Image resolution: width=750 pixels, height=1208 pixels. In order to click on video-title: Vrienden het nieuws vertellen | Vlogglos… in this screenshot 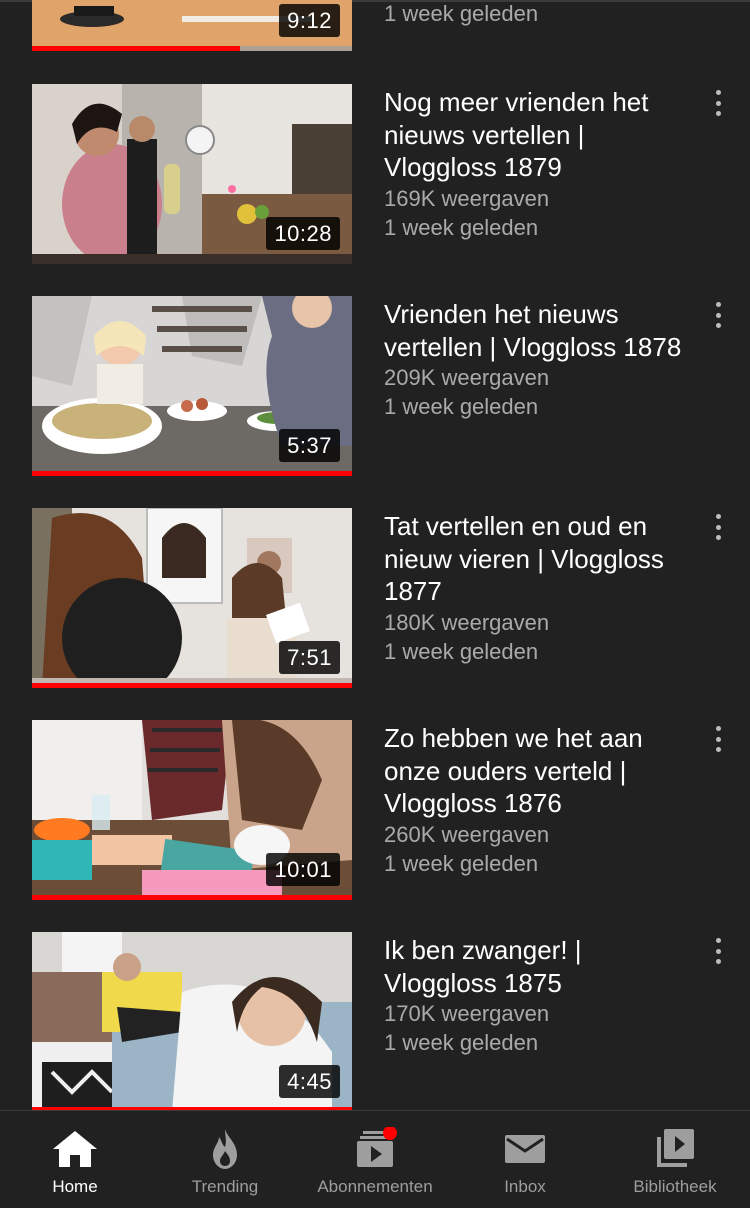, I will do `click(534, 330)`.